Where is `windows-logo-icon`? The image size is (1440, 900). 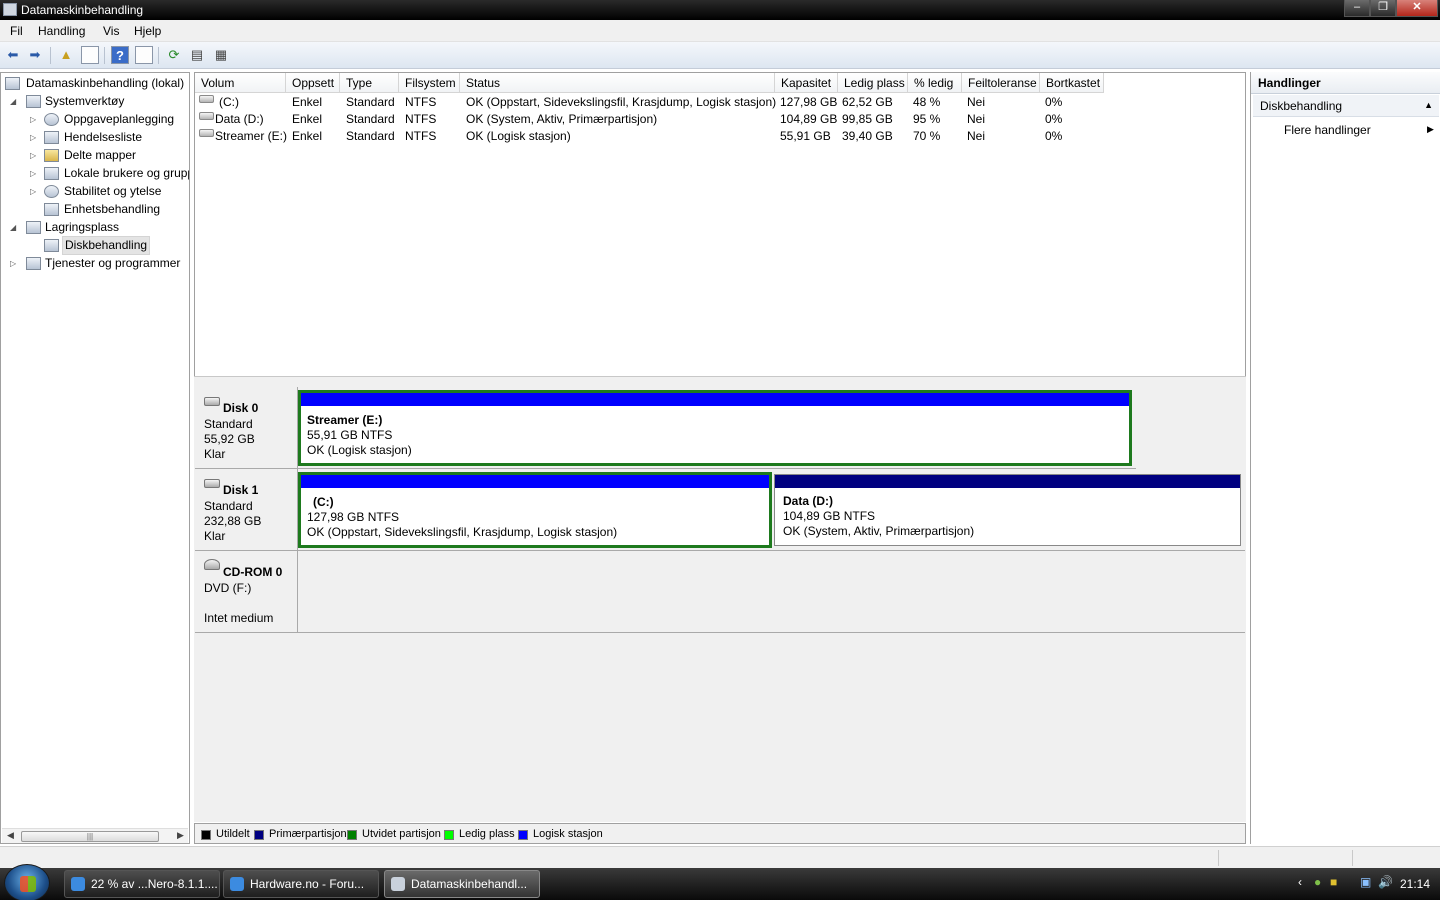 windows-logo-icon is located at coordinates (28, 884).